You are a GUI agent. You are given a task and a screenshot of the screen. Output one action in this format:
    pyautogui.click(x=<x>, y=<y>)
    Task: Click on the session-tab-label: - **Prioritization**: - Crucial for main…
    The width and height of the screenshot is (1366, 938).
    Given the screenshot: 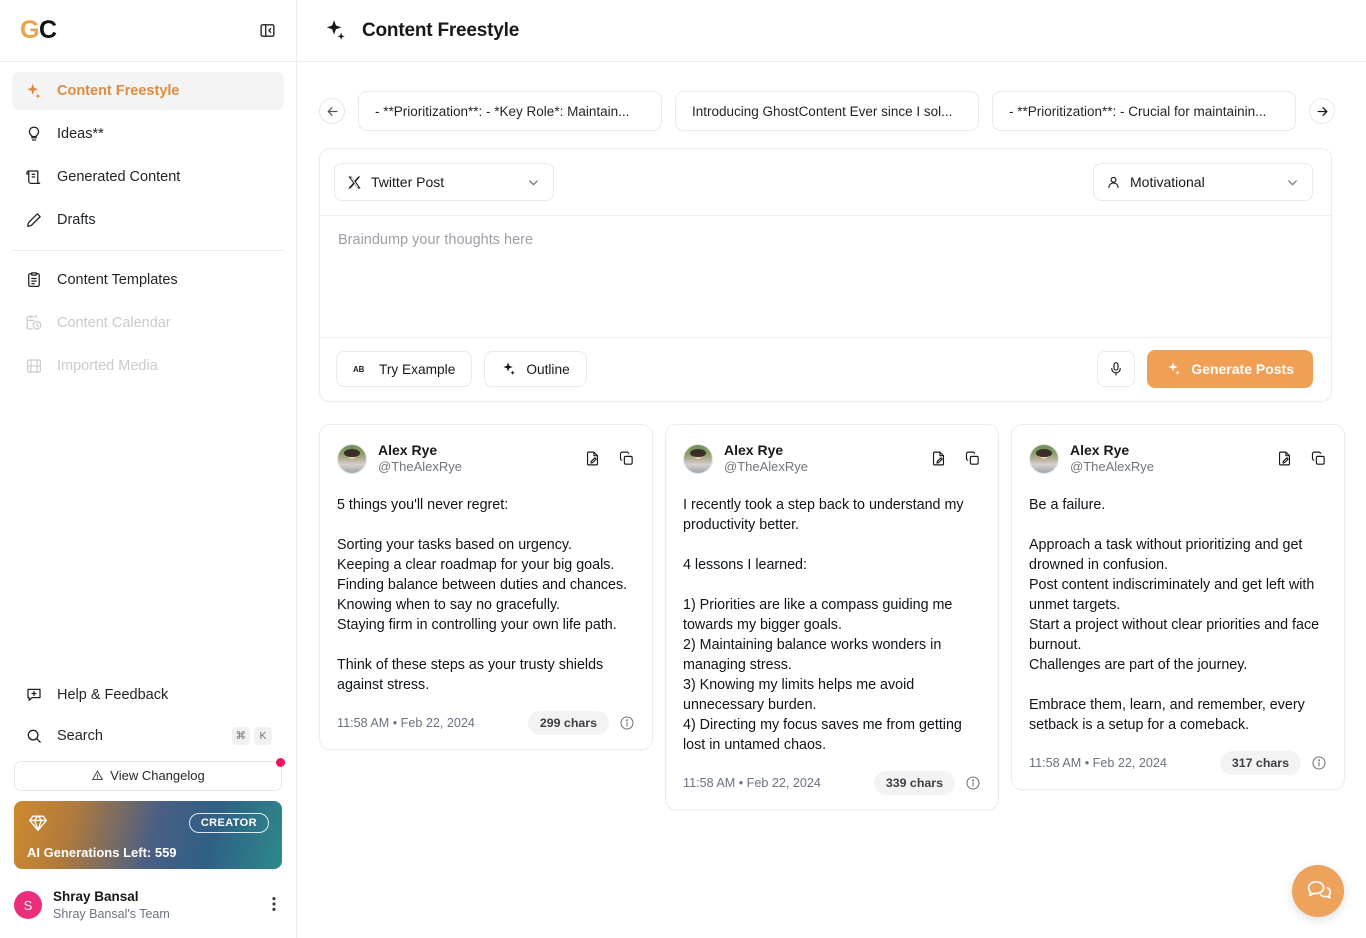 What is the action you would take?
    pyautogui.click(x=1138, y=111)
    